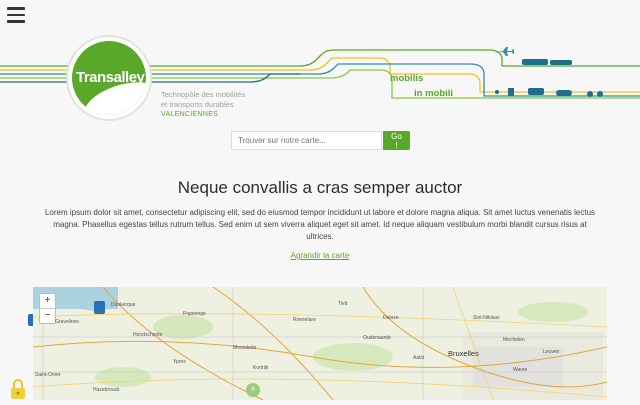 The height and width of the screenshot is (405, 640). I want to click on map-place: Gravelines, so click(67, 322).